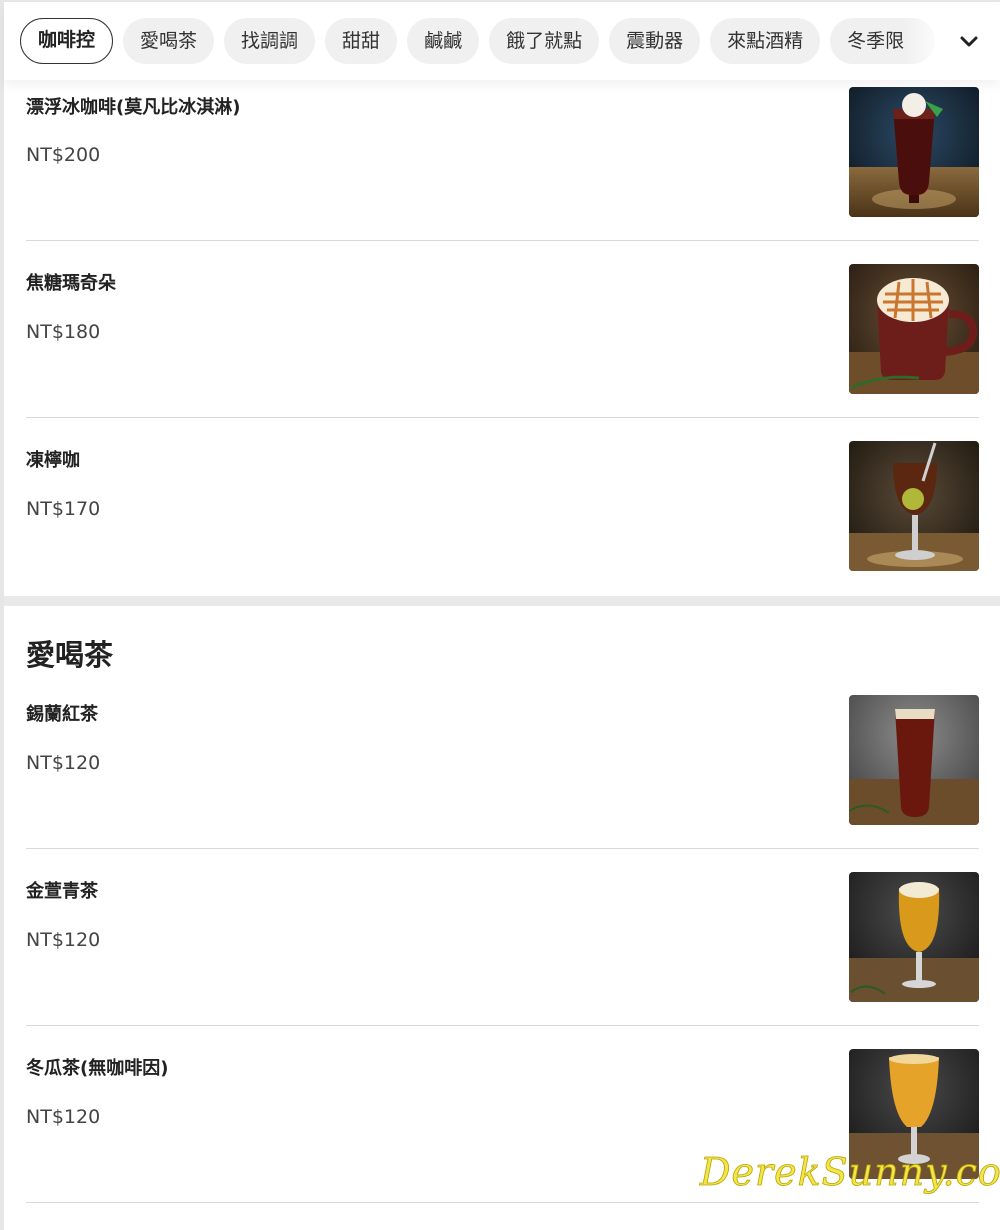  I want to click on tab-meals: 餓了就點, so click(544, 41).